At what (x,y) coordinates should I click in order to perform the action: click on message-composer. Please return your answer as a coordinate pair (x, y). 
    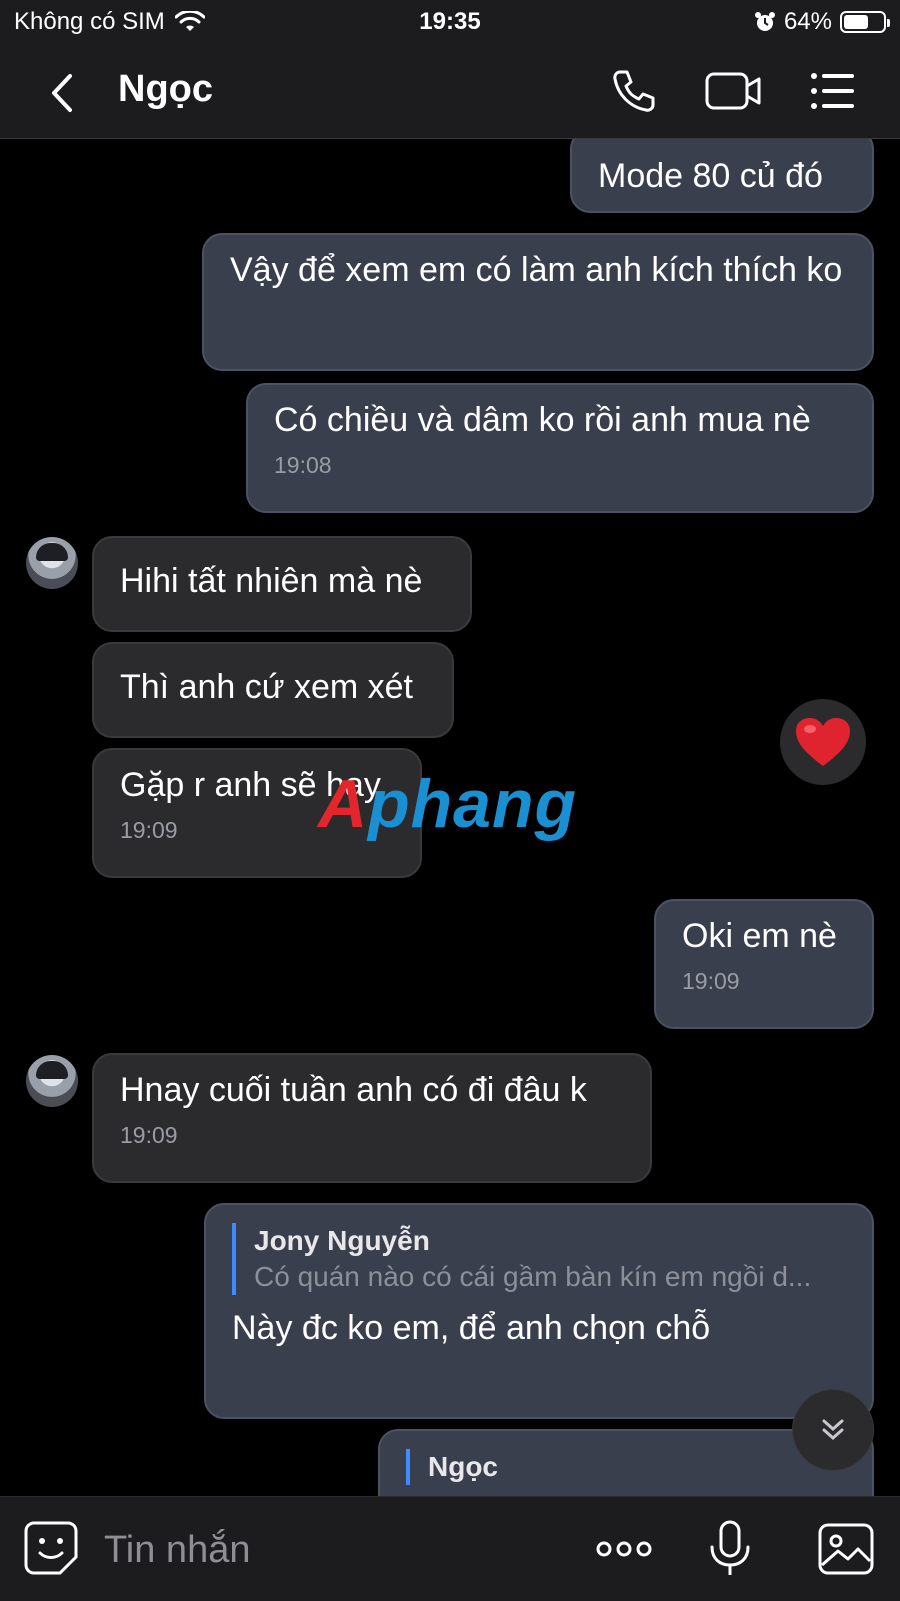
    Looking at the image, I should click on (450, 1548).